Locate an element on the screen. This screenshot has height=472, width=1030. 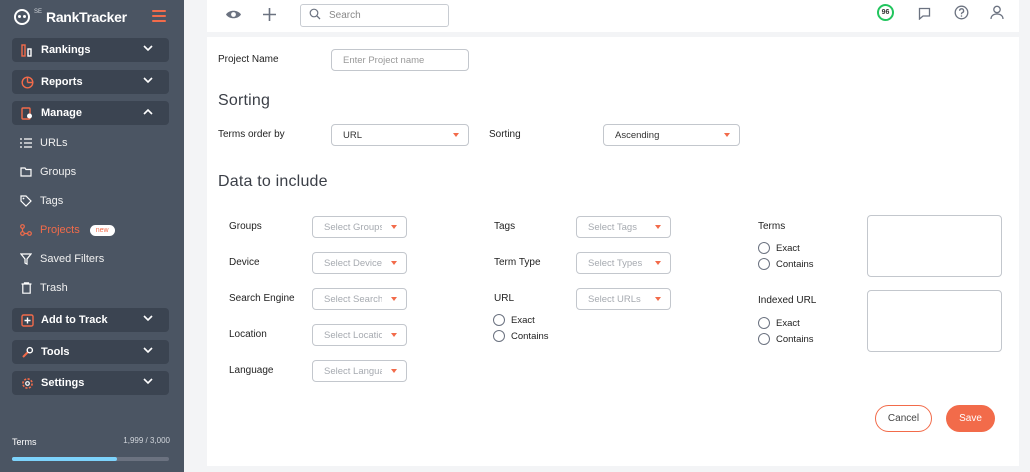
terms-exact-radio: Exact is located at coordinates (779, 248).